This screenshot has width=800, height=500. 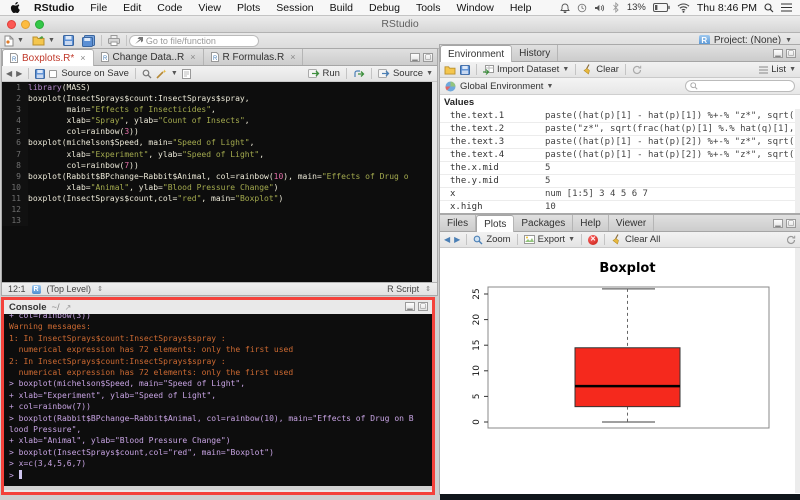 What do you see at coordinates (69, 289) in the screenshot?
I see `scope-selector: (Top Level)` at bounding box center [69, 289].